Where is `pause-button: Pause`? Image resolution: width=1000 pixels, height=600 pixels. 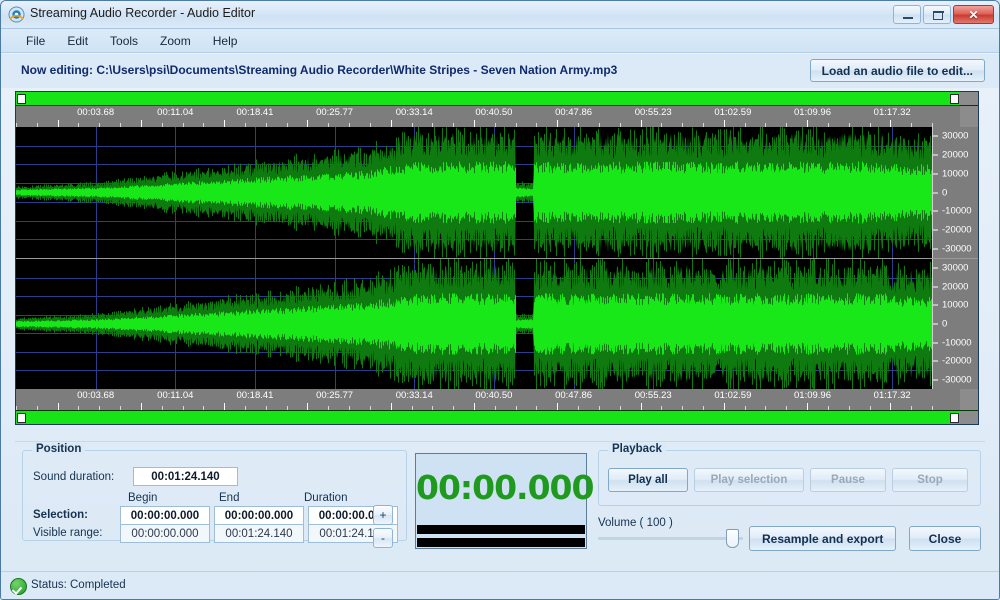
pause-button: Pause is located at coordinates (848, 480).